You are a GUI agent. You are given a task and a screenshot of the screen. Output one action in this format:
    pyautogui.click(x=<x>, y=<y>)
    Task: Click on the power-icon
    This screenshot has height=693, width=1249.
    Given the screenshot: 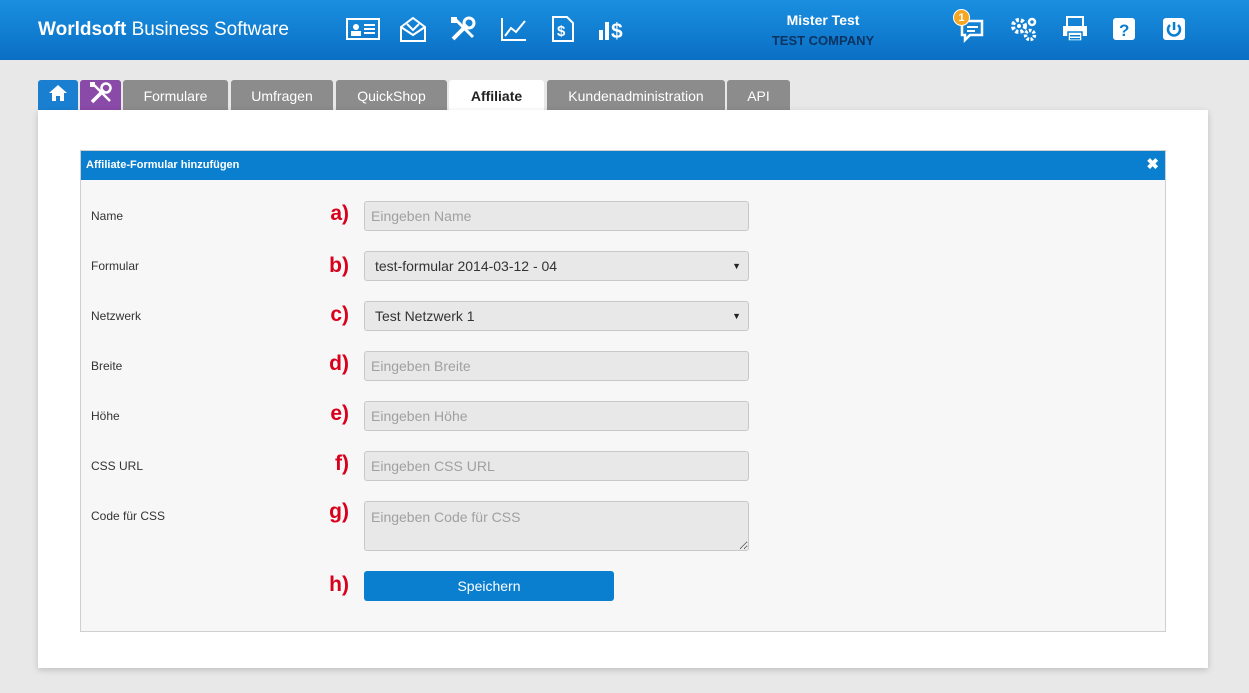 What is the action you would take?
    pyautogui.click(x=1174, y=29)
    